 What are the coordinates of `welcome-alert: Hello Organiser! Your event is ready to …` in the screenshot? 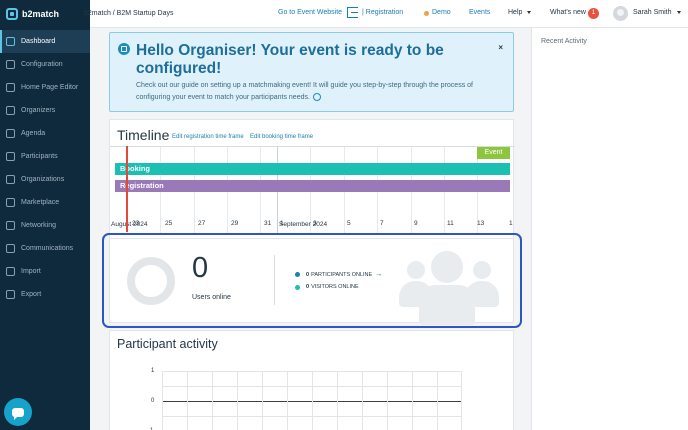 It's located at (311, 72).